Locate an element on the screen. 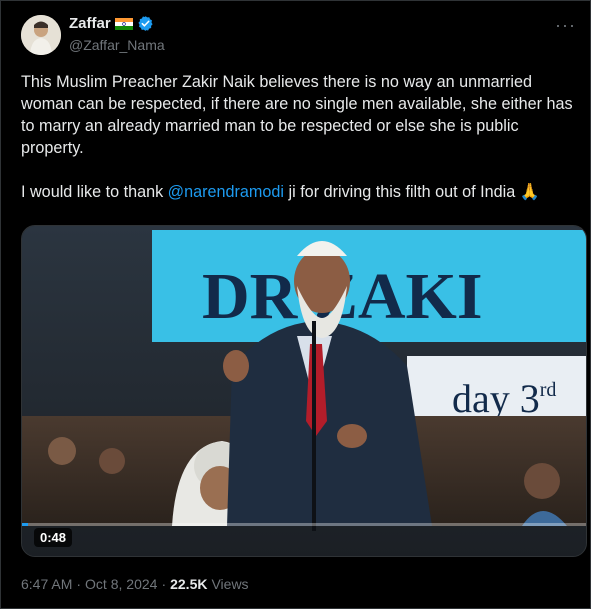 The width and height of the screenshot is (591, 609). author-name-row: Zaffar is located at coordinates (111, 23).